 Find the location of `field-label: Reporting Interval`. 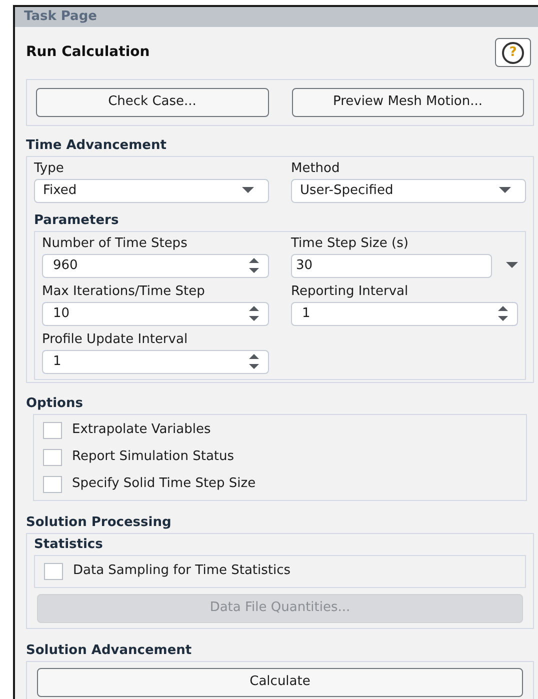

field-label: Reporting Interval is located at coordinates (350, 291).